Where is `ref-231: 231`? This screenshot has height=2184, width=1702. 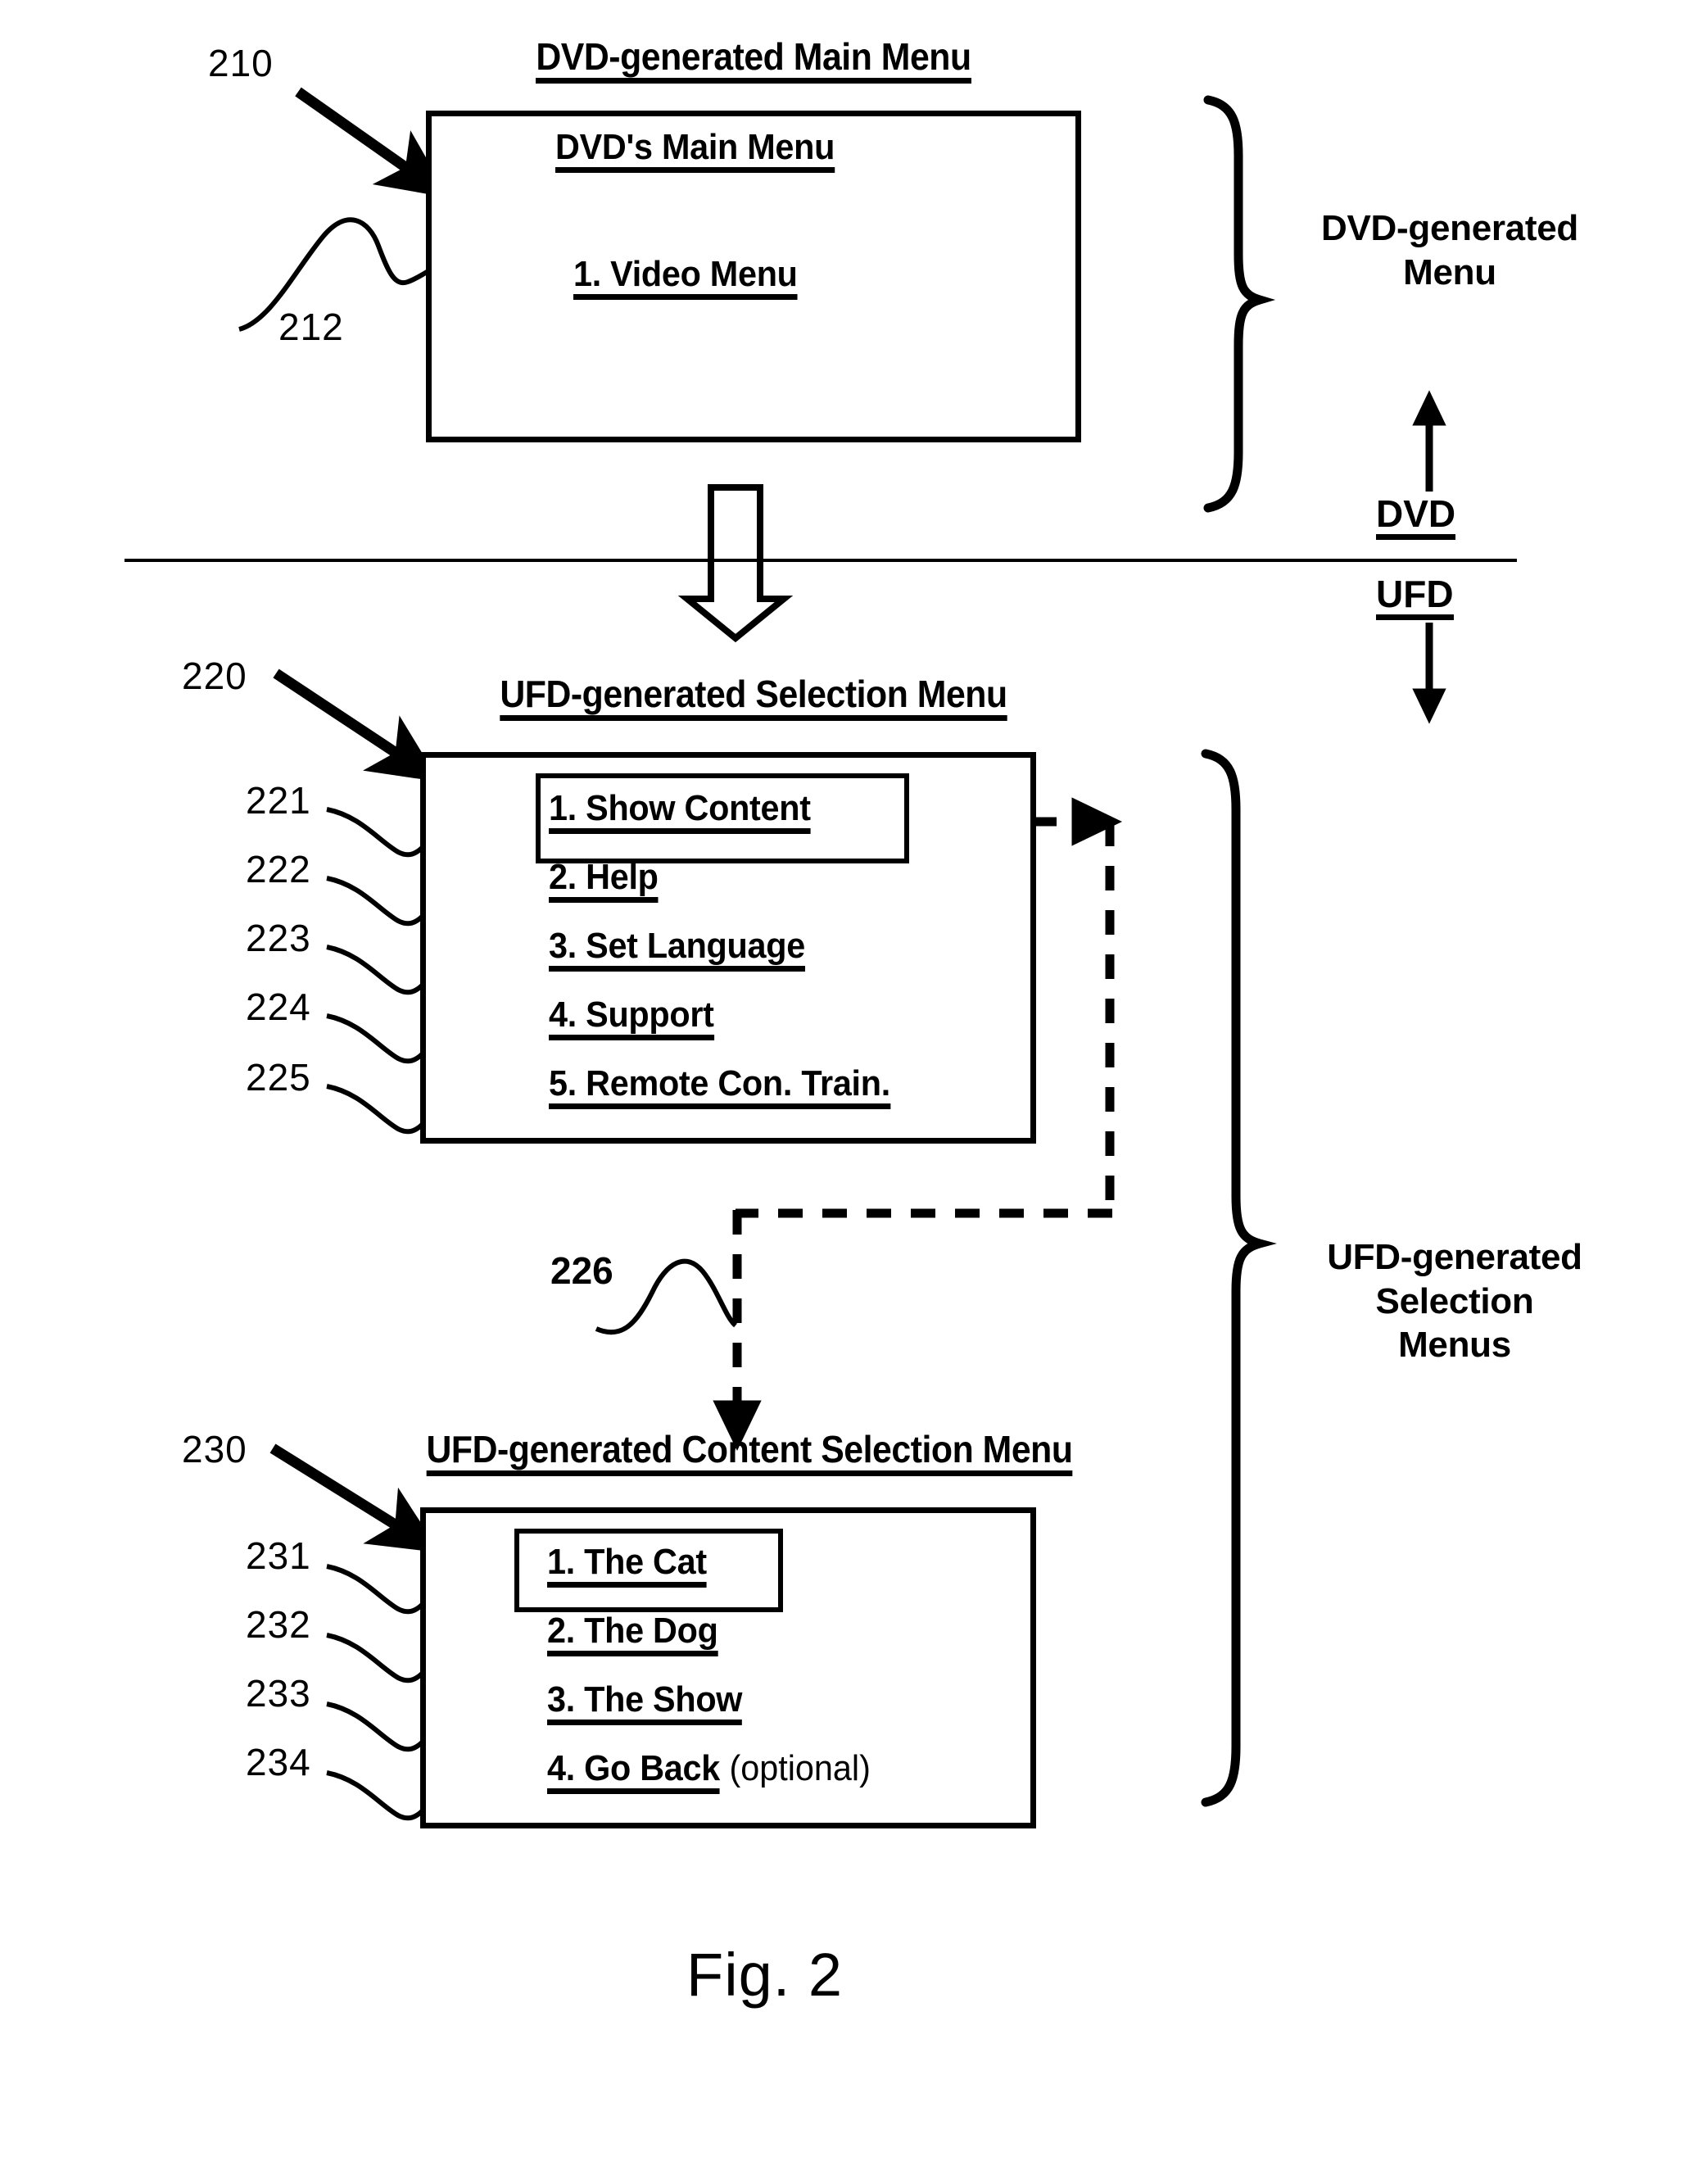 ref-231: 231 is located at coordinates (278, 1555).